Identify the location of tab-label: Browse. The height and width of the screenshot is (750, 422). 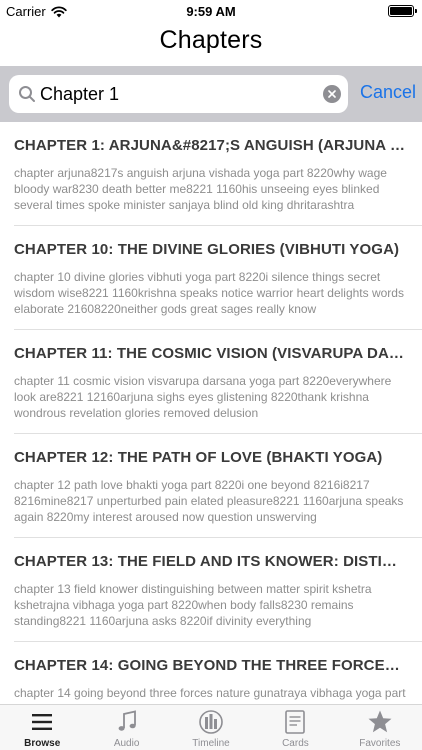
(42, 743).